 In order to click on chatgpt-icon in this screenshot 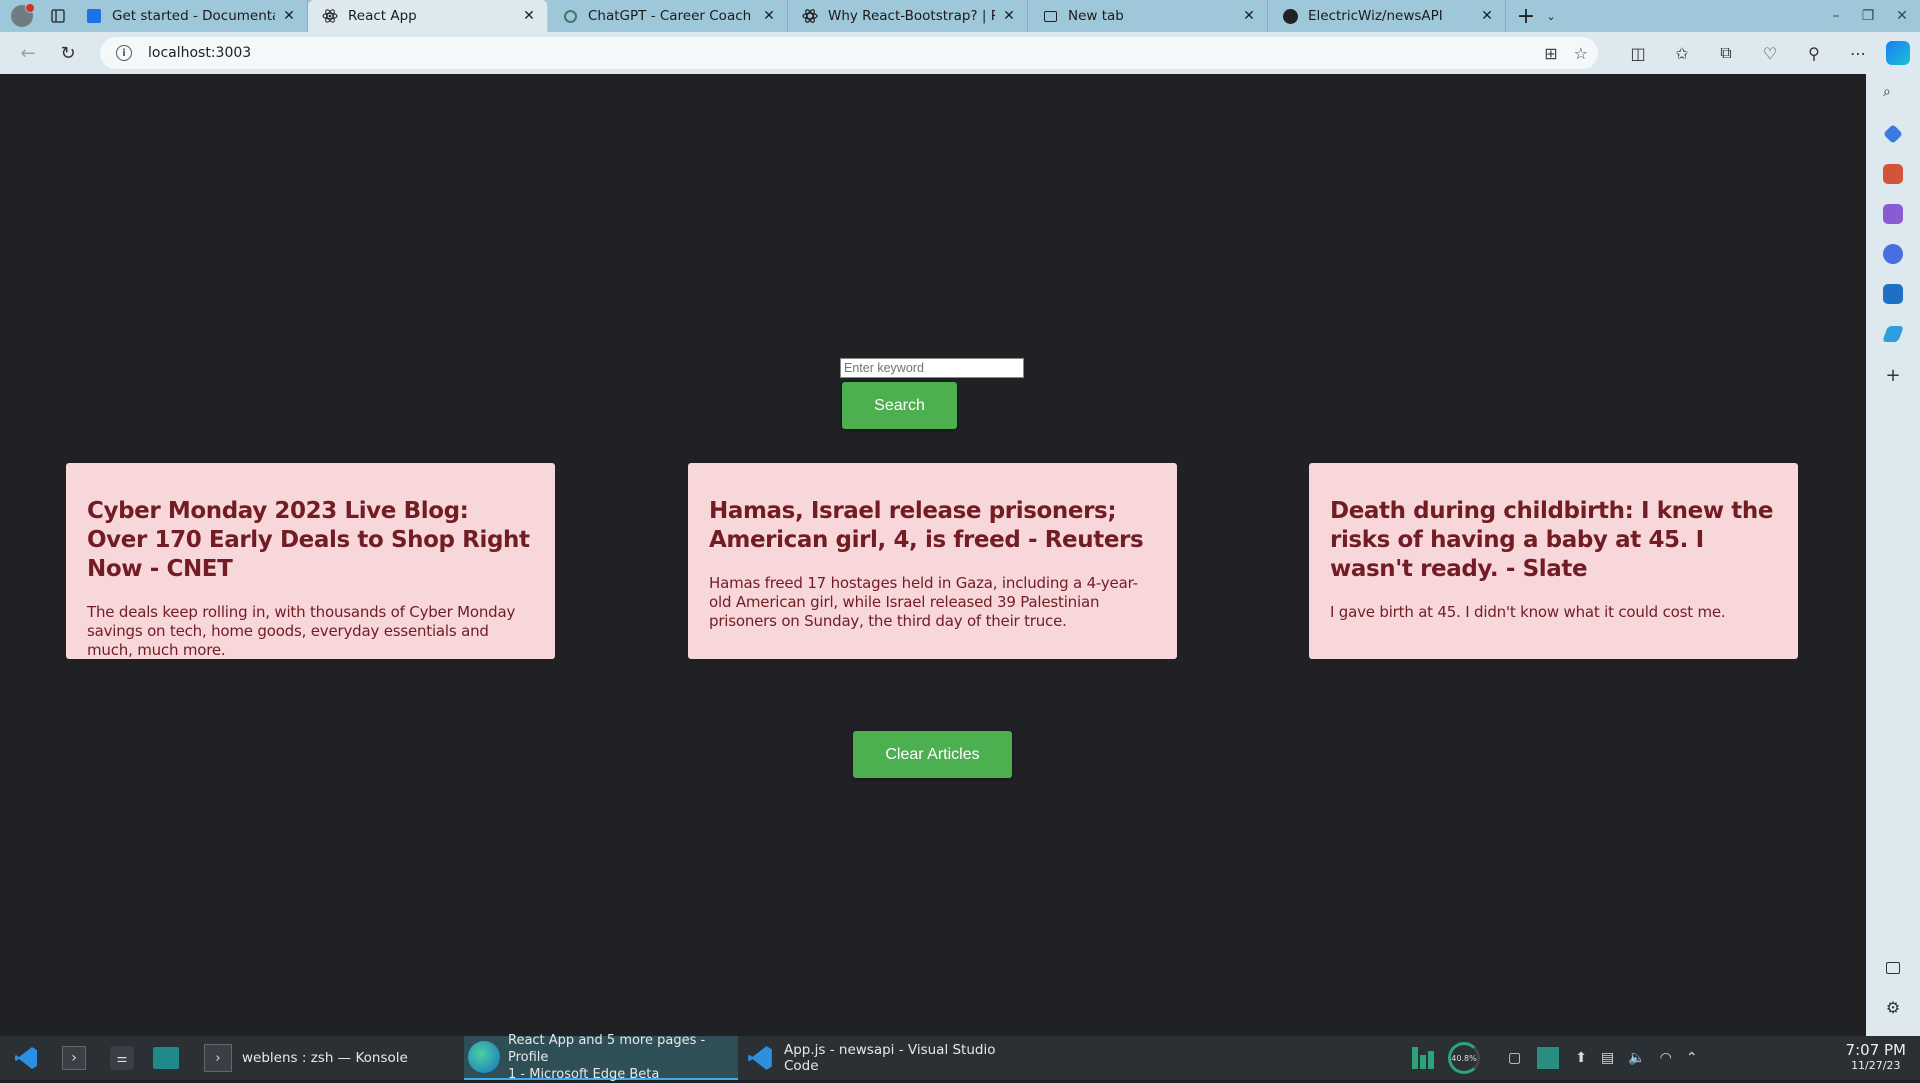, I will do `click(570, 16)`.